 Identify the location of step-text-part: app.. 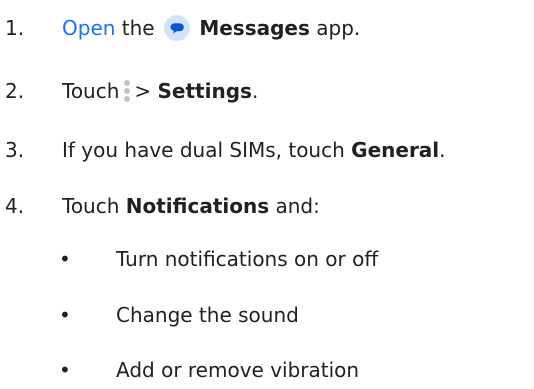
(338, 28).